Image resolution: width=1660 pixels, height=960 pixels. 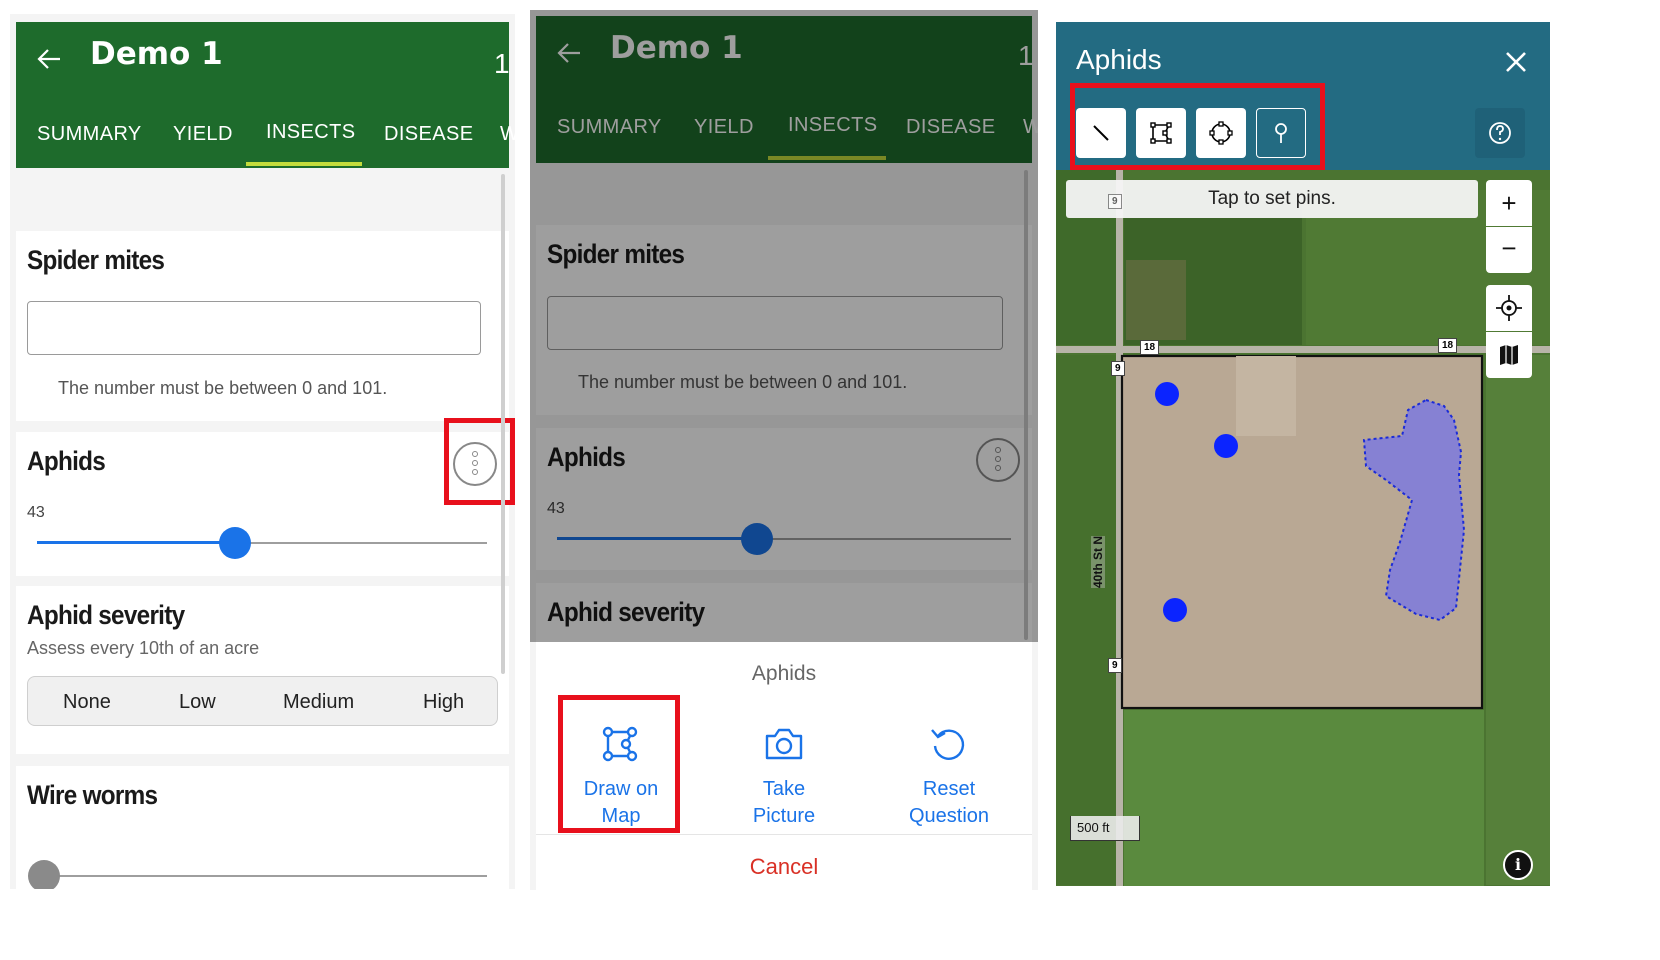 What do you see at coordinates (136, 542) in the screenshot?
I see `aphids-slider-fill` at bounding box center [136, 542].